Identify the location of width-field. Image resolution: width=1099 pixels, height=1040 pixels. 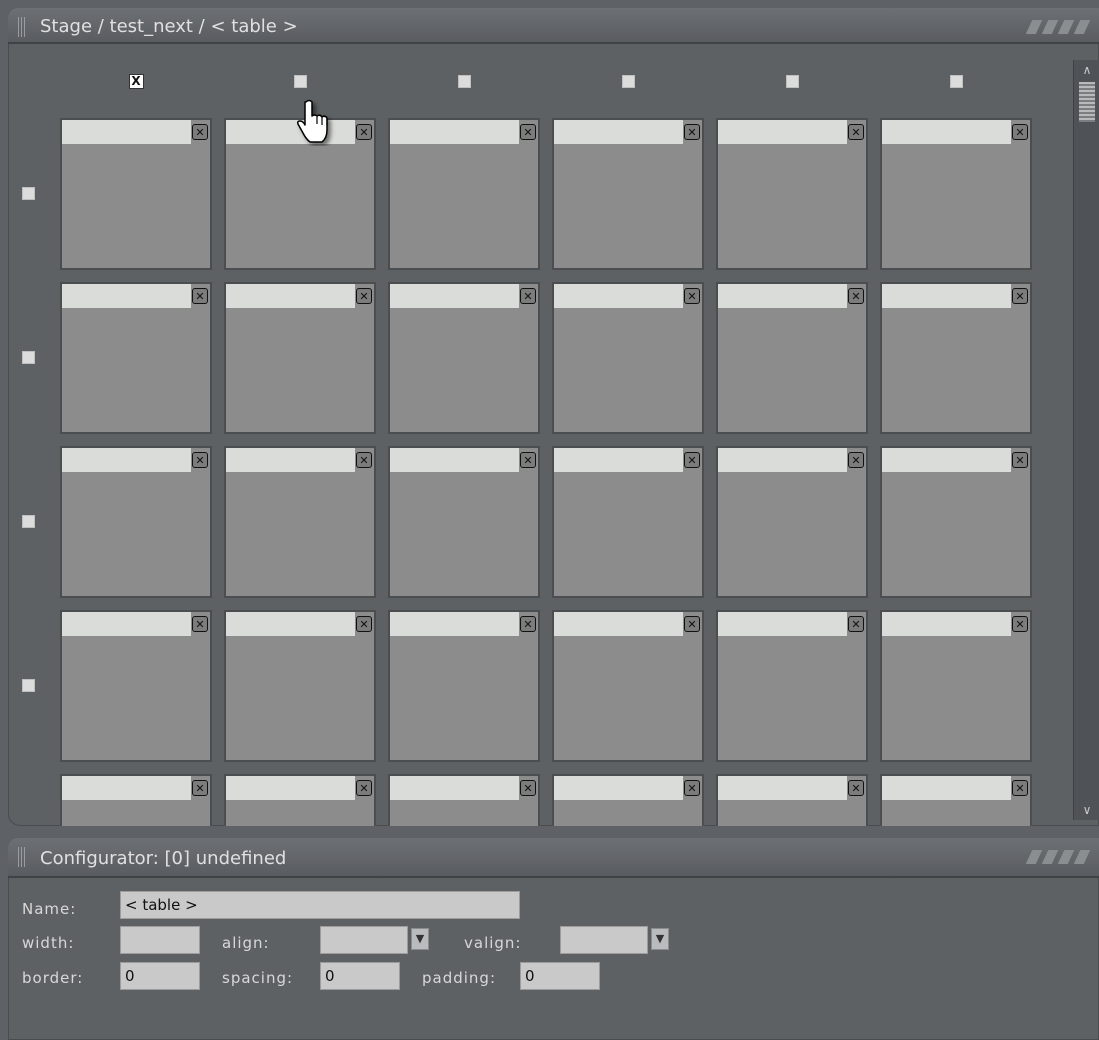
(160, 940).